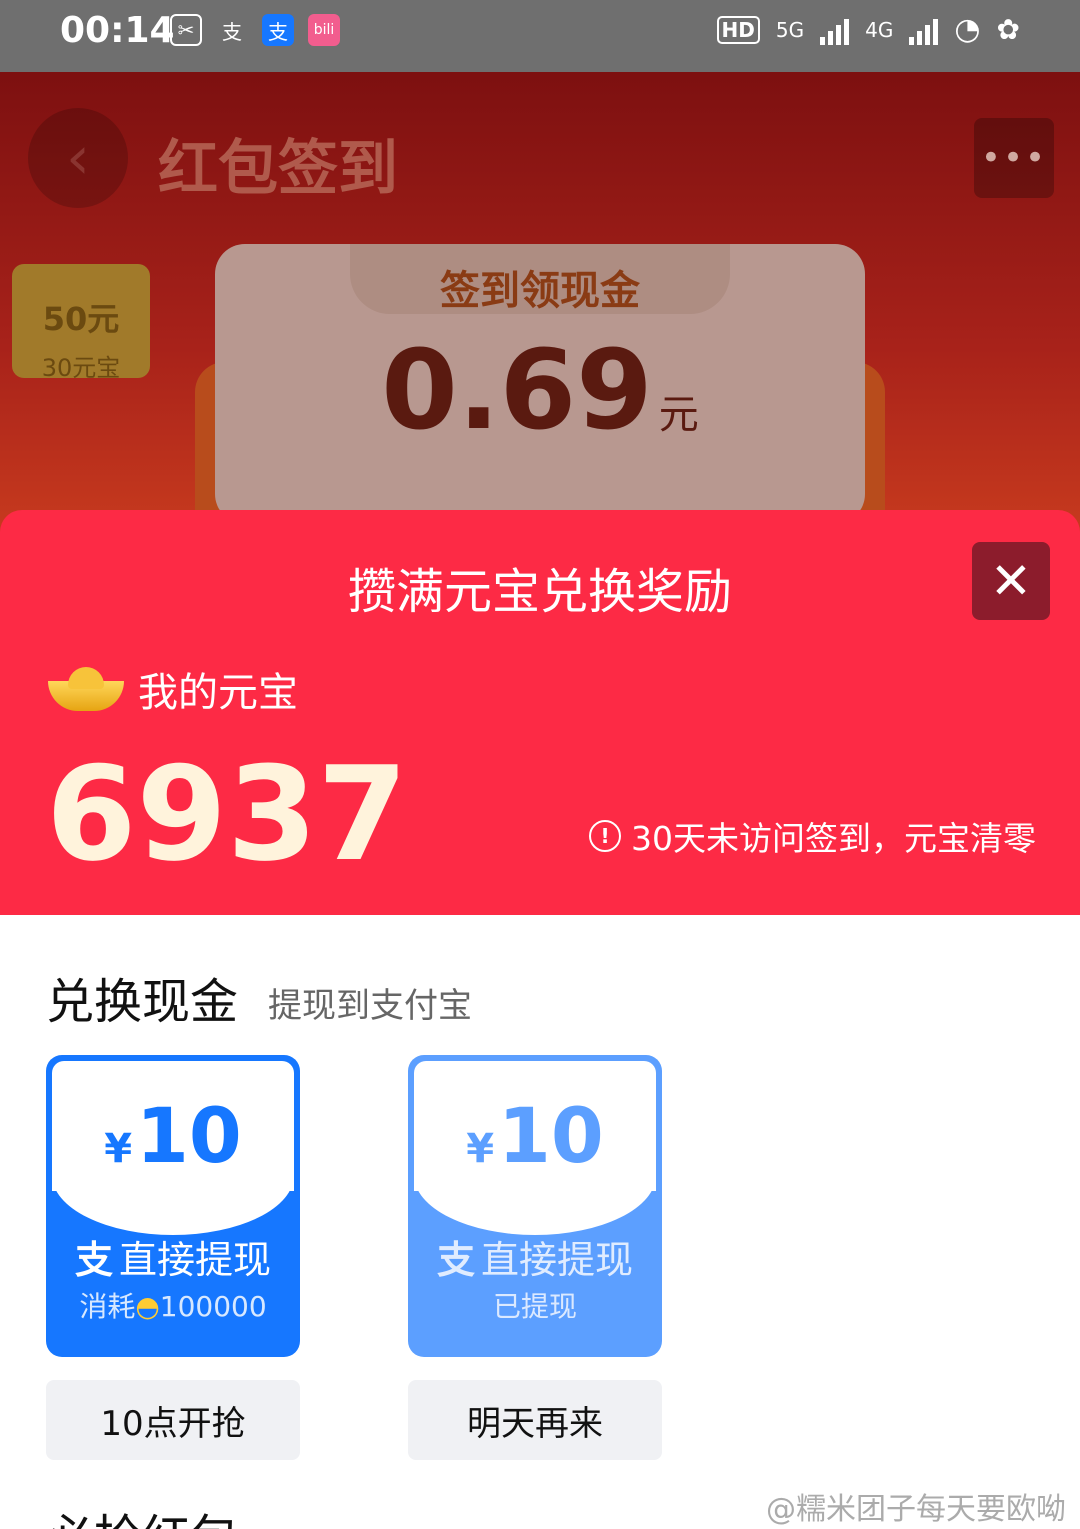 This screenshot has width=1080, height=1529. I want to click on ingot-count: 6937, so click(227, 814).